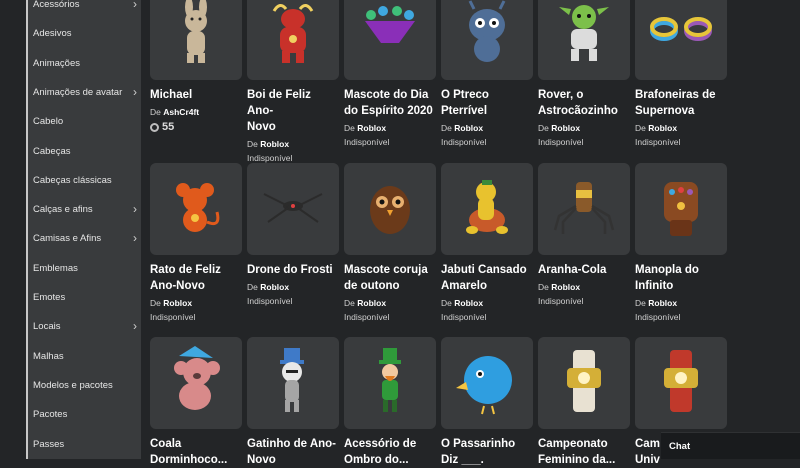 Image resolution: width=800 pixels, height=468 pixels. I want to click on item-name-line: Rover, o, so click(561, 95).